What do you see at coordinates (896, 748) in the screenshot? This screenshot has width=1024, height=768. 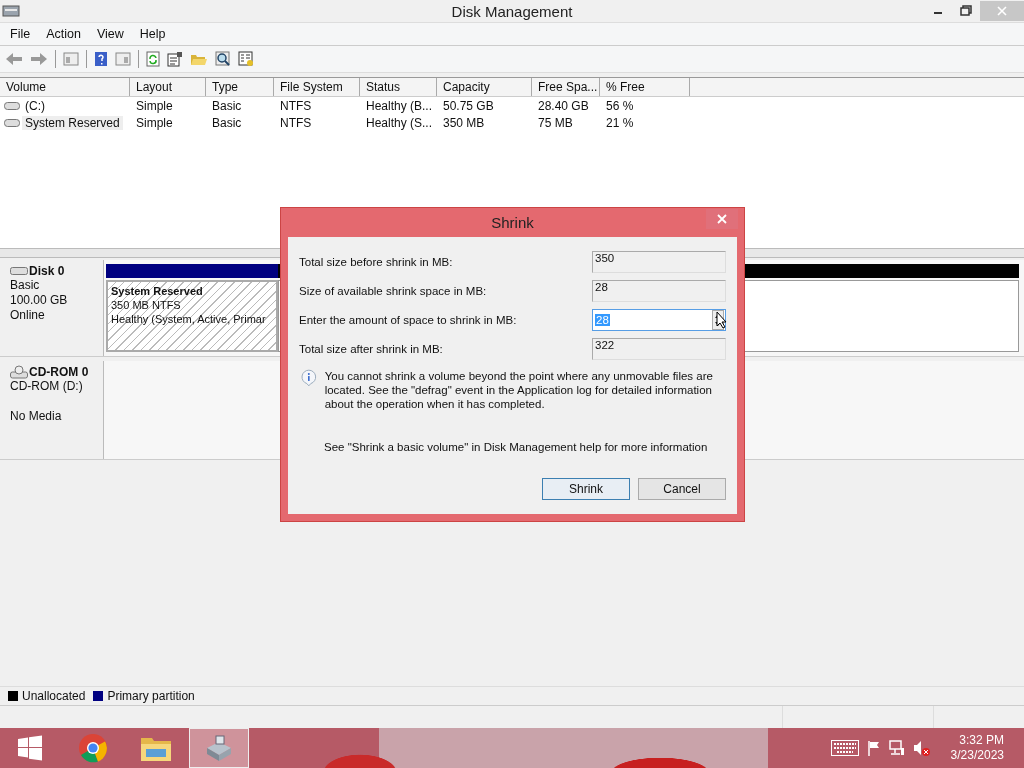 I see `network-icon` at bounding box center [896, 748].